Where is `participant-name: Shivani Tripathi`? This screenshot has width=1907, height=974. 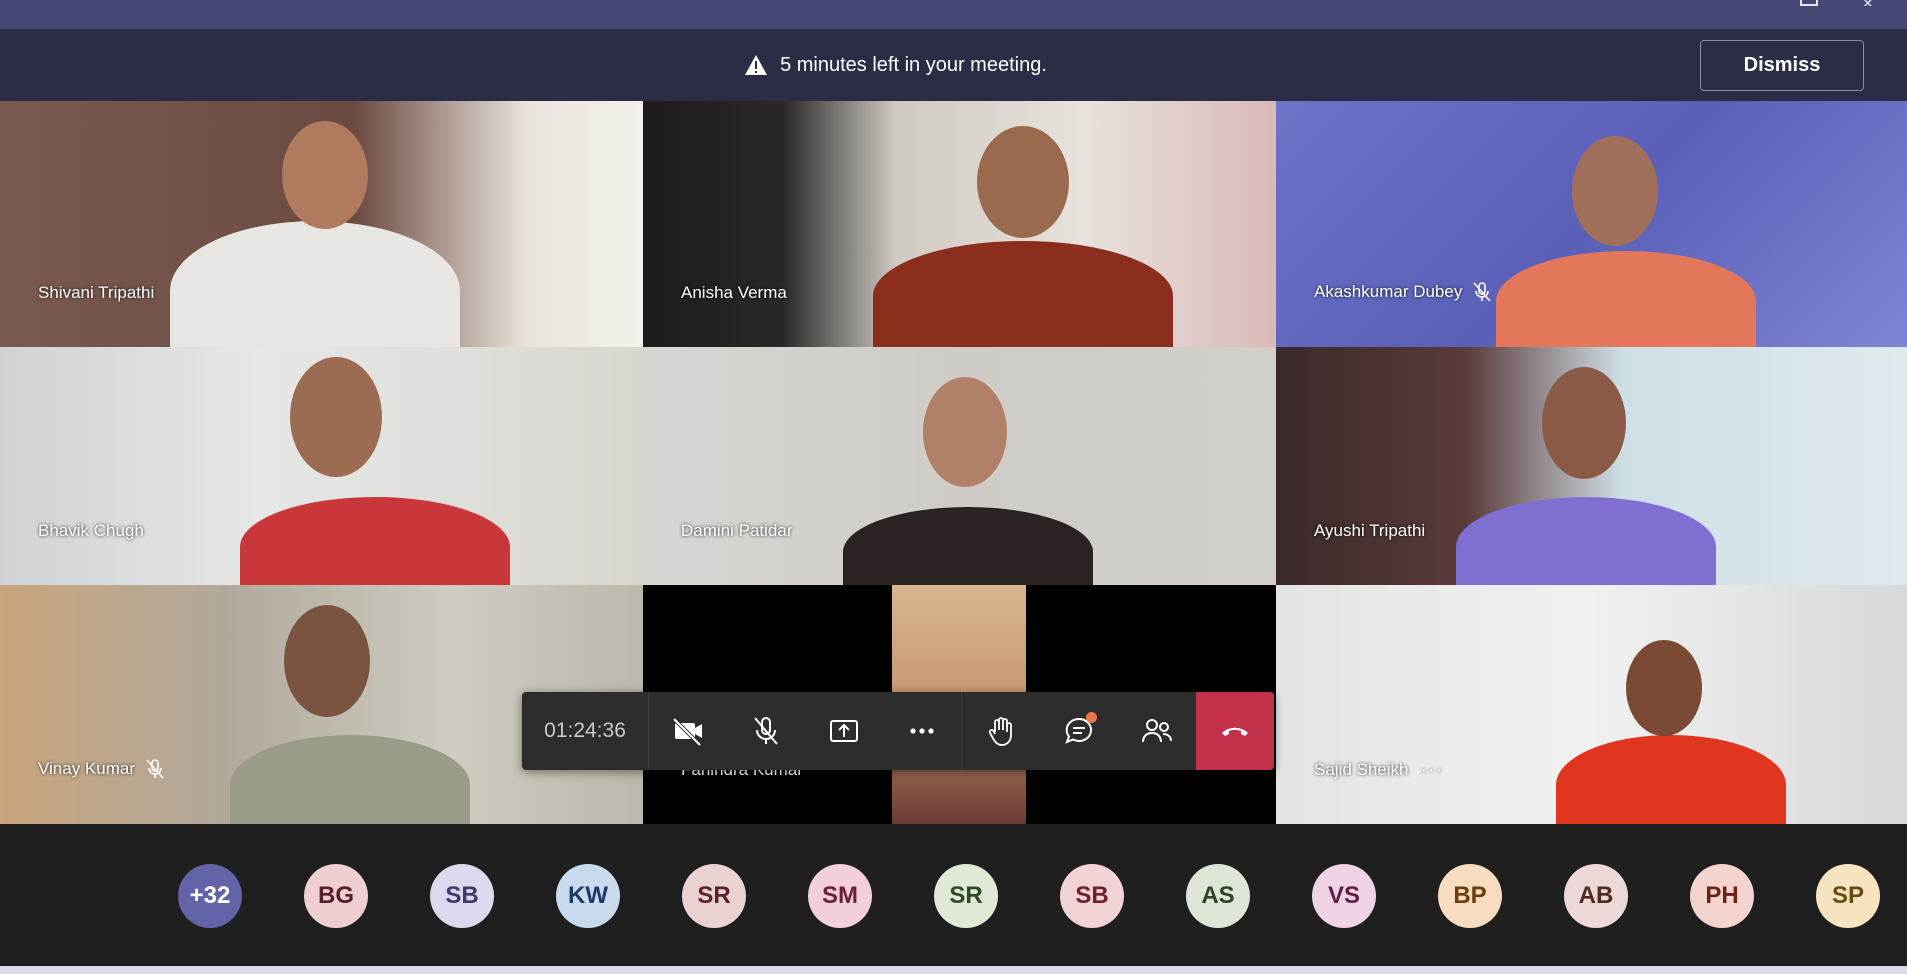 participant-name: Shivani Tripathi is located at coordinates (96, 292).